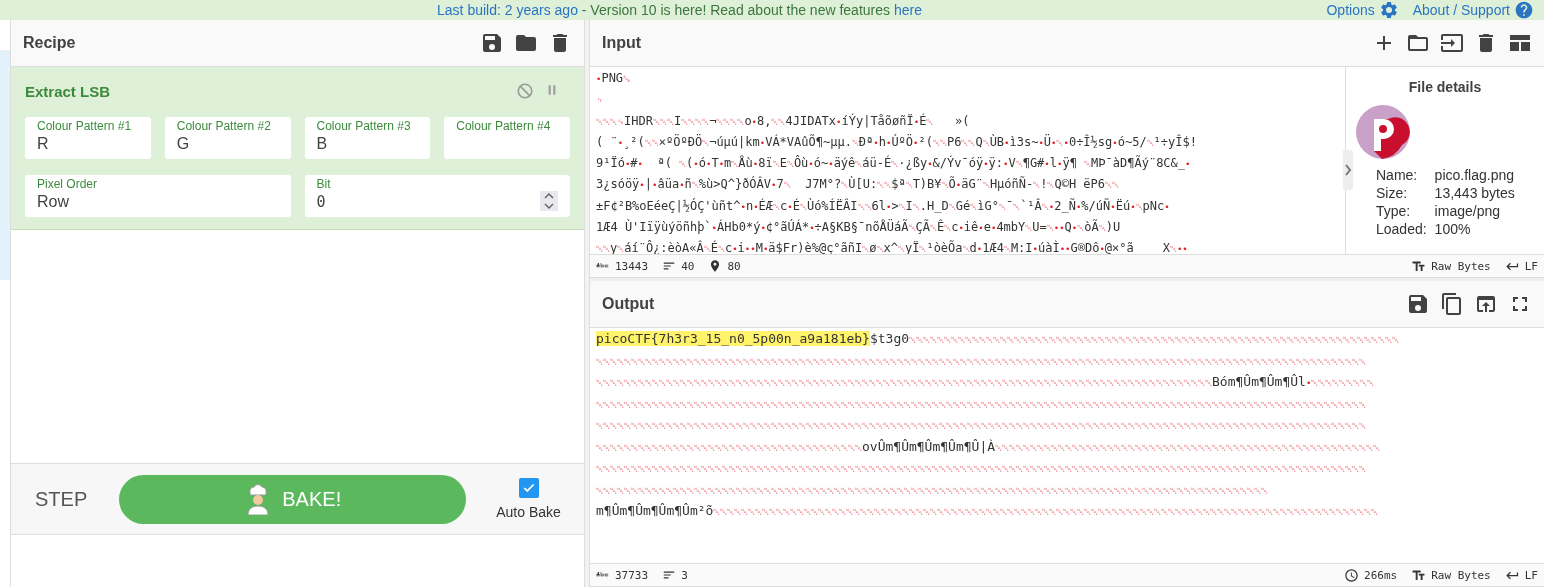 Image resolution: width=1544 pixels, height=587 pixels. What do you see at coordinates (1452, 43) in the screenshot?
I see `open-input-icon` at bounding box center [1452, 43].